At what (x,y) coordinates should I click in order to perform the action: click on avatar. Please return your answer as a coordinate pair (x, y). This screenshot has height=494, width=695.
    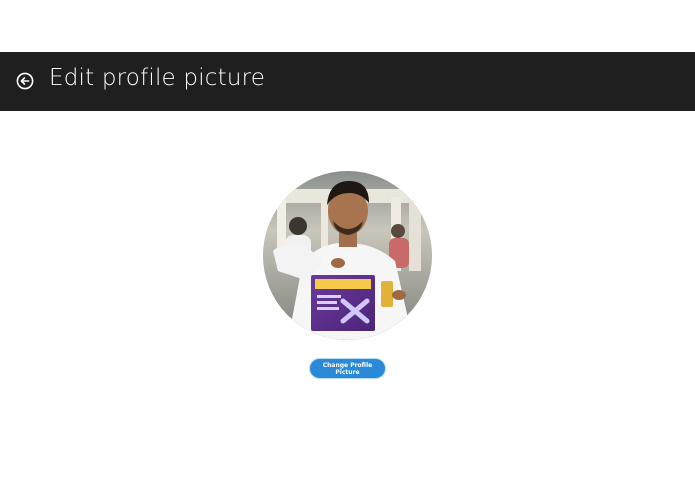
    Looking at the image, I should click on (347, 255).